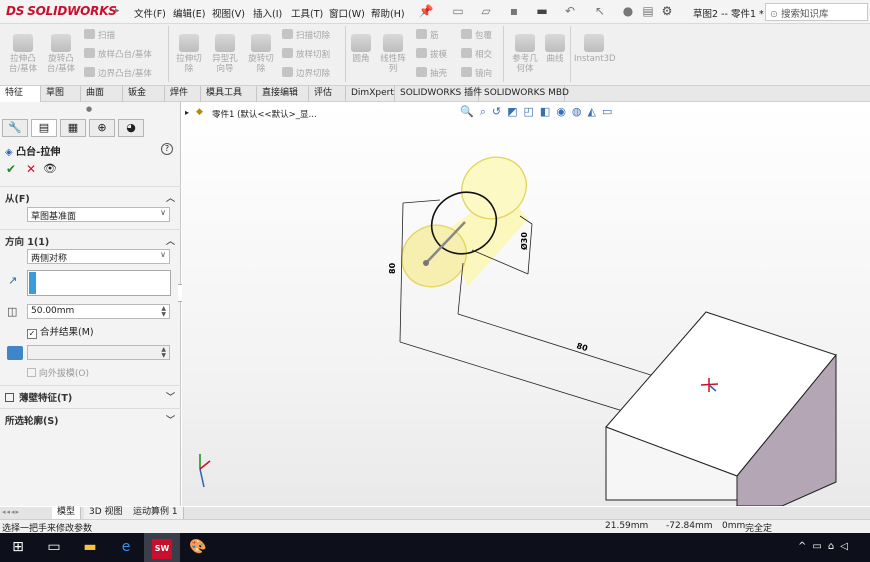 The image size is (870, 562). I want to click on solidworks-logo: DS SOLIDWORKS, so click(61, 11).